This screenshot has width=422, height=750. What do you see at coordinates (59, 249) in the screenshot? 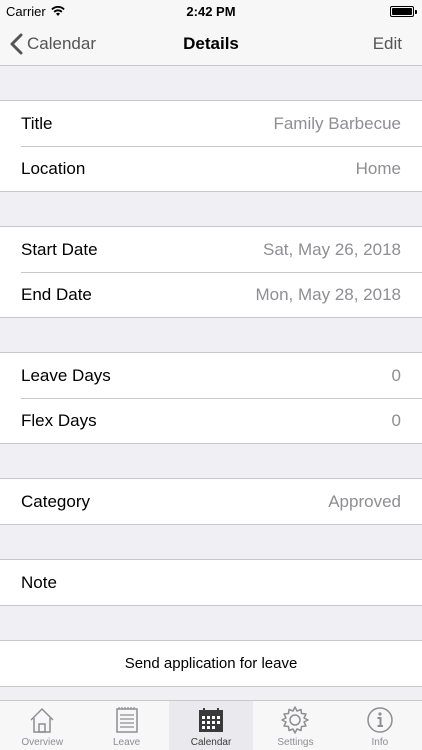
I see `start-date-label: Start Date` at bounding box center [59, 249].